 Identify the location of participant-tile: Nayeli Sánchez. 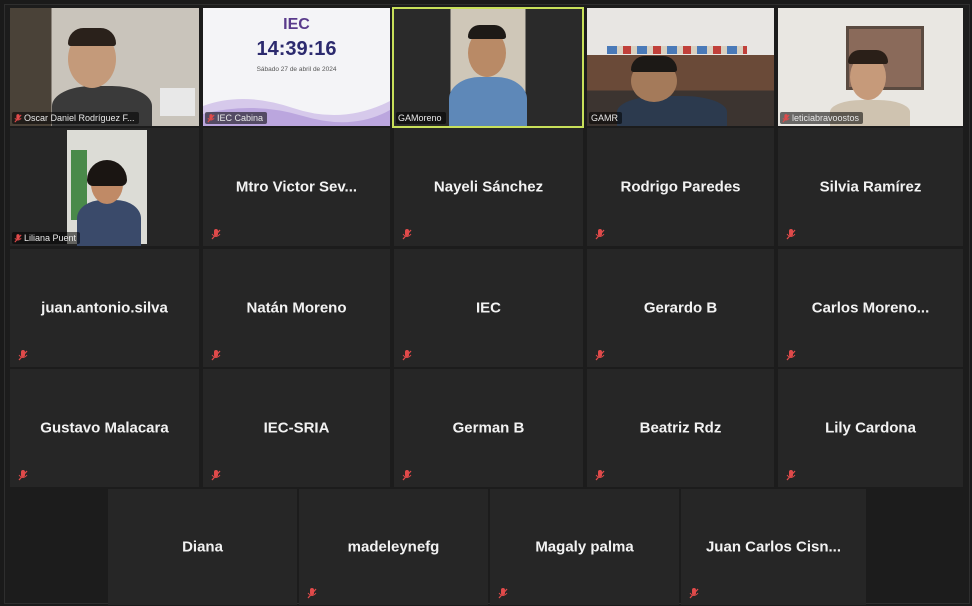
(488, 187).